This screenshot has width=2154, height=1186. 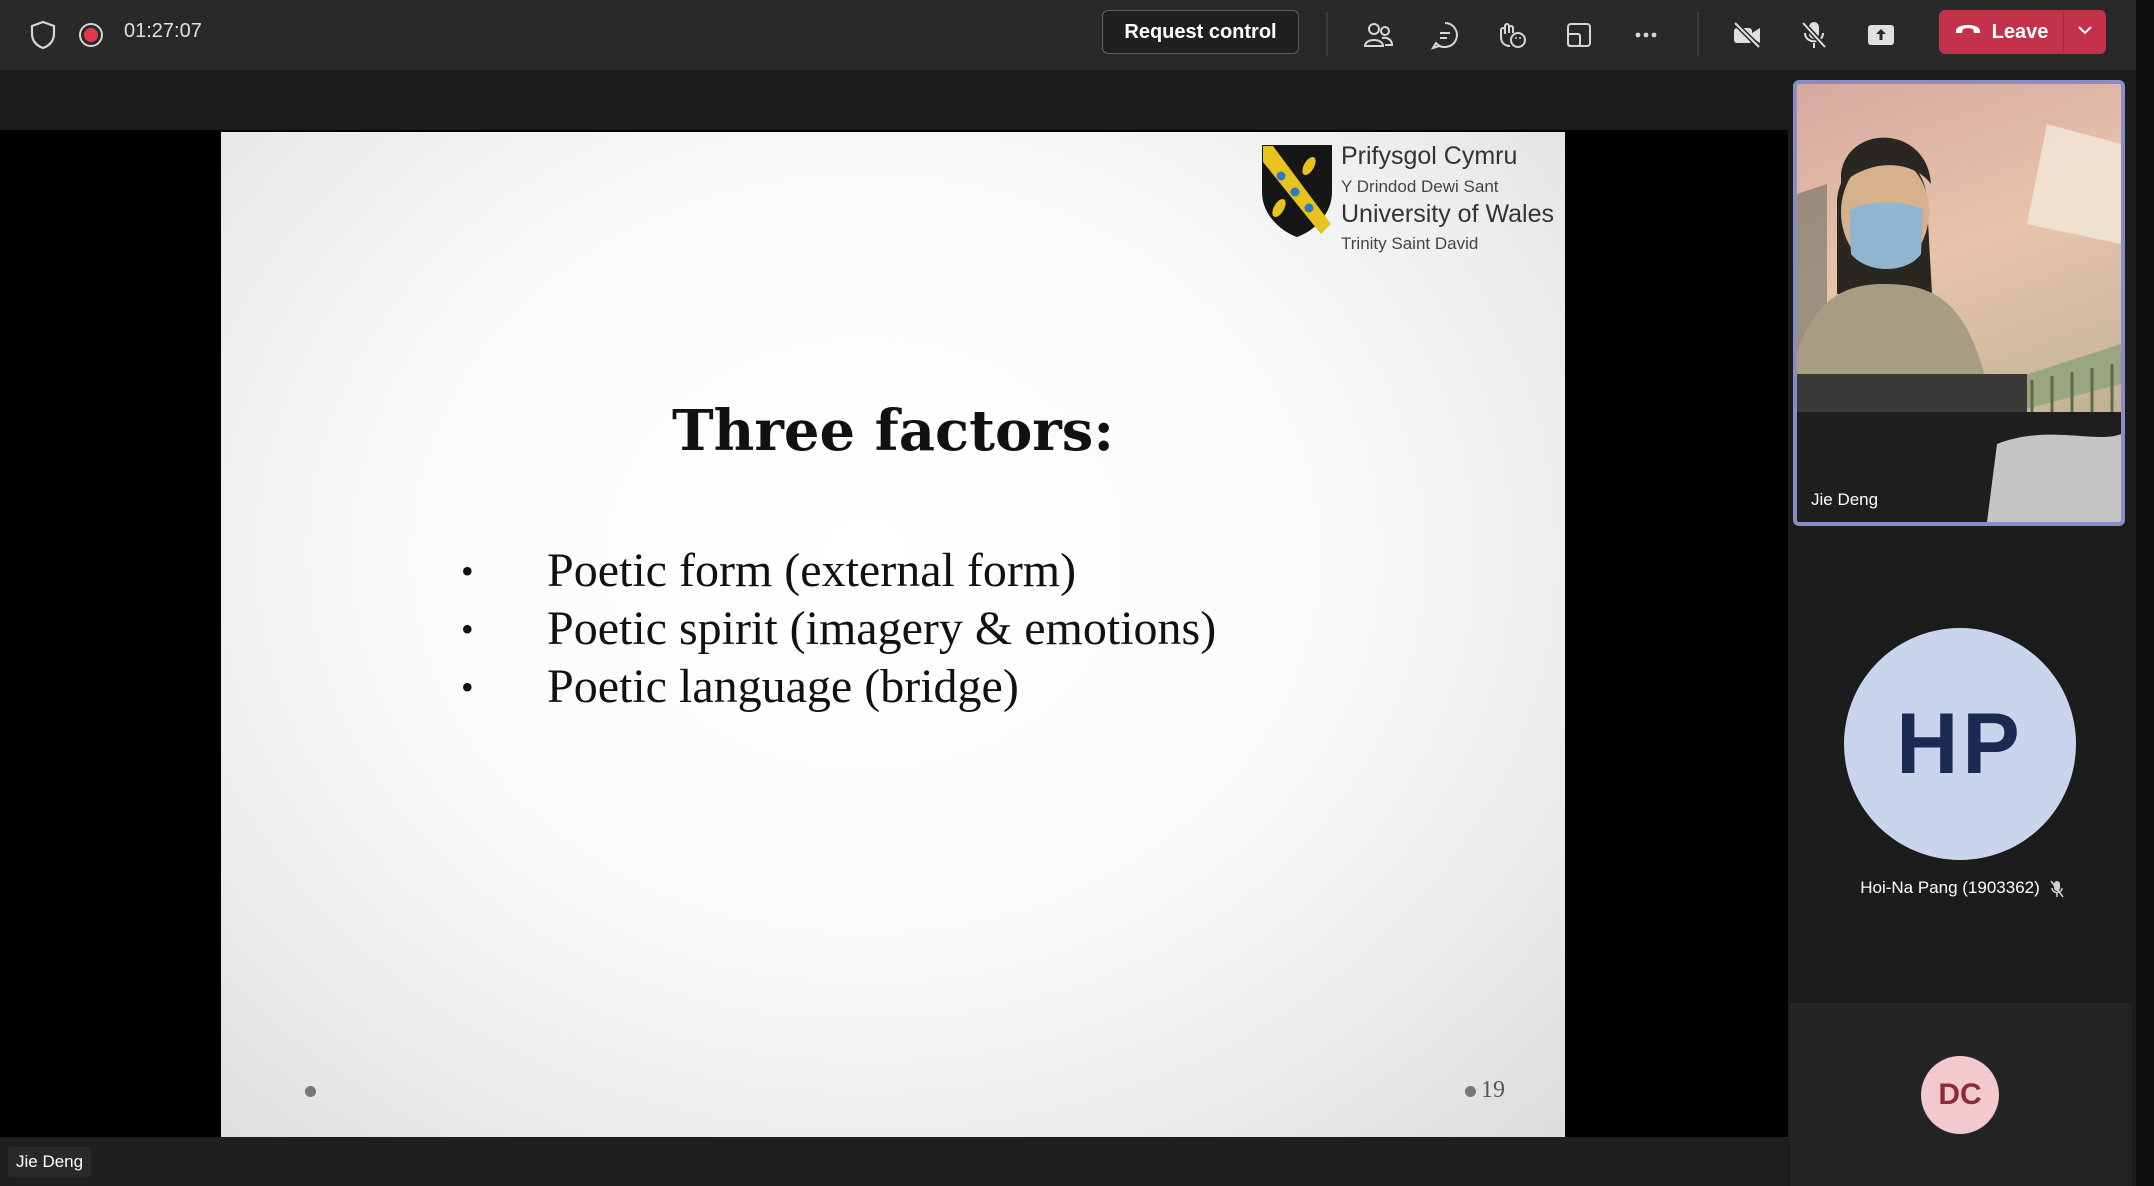 I want to click on people-icon, so click(x=1378, y=35).